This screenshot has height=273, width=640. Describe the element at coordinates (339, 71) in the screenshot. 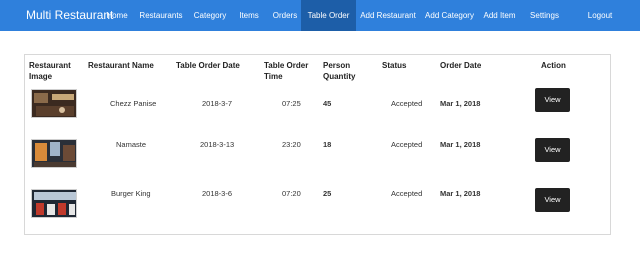

I see `header-person-quantity: Person Quantity` at that location.